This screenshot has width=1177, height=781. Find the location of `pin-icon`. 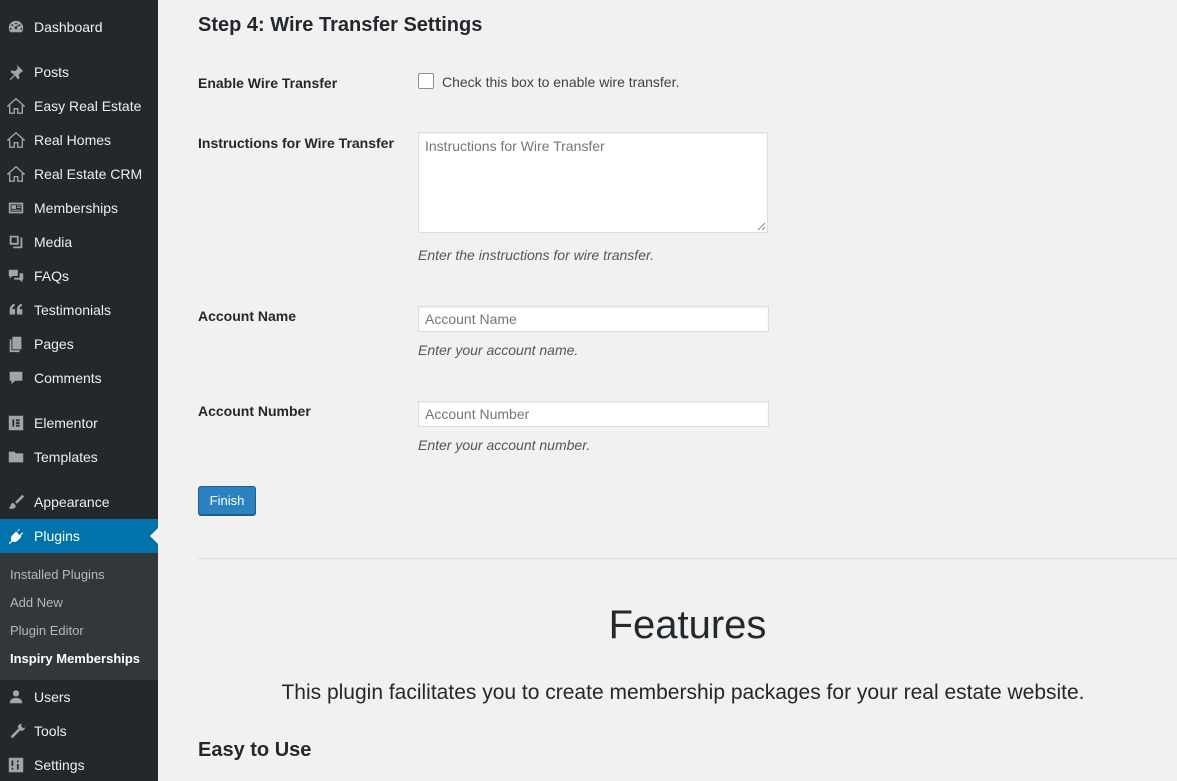

pin-icon is located at coordinates (16, 72).